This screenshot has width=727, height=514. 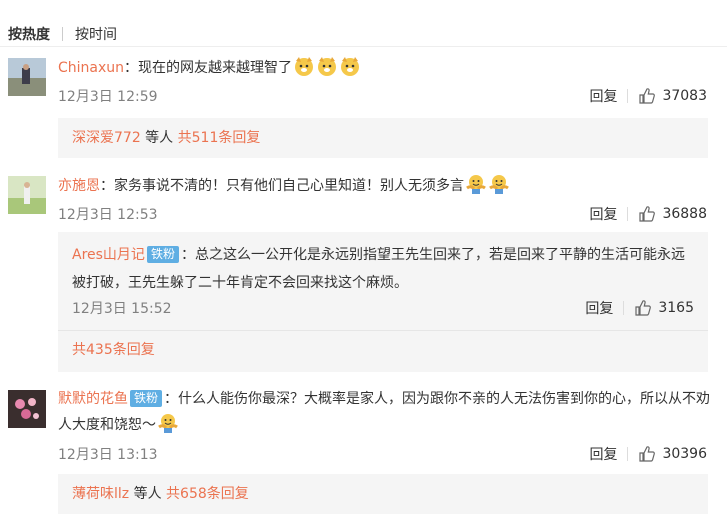 I want to click on like-button: 30396, so click(x=672, y=454).